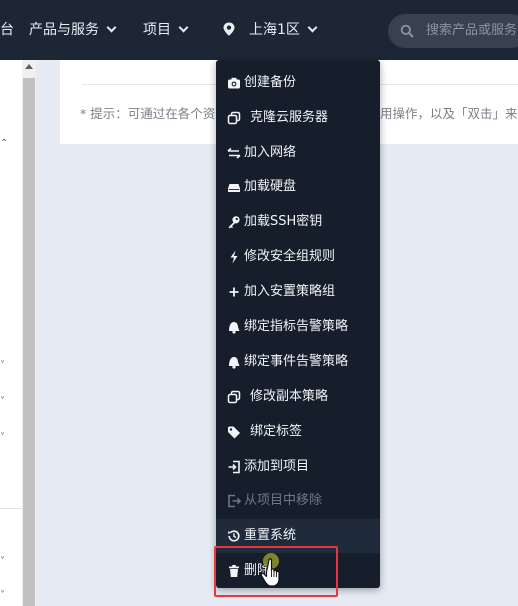 Image resolution: width=518 pixels, height=606 pixels. Describe the element at coordinates (276, 431) in the screenshot. I see `menu-item-label: 绑定标签` at that location.